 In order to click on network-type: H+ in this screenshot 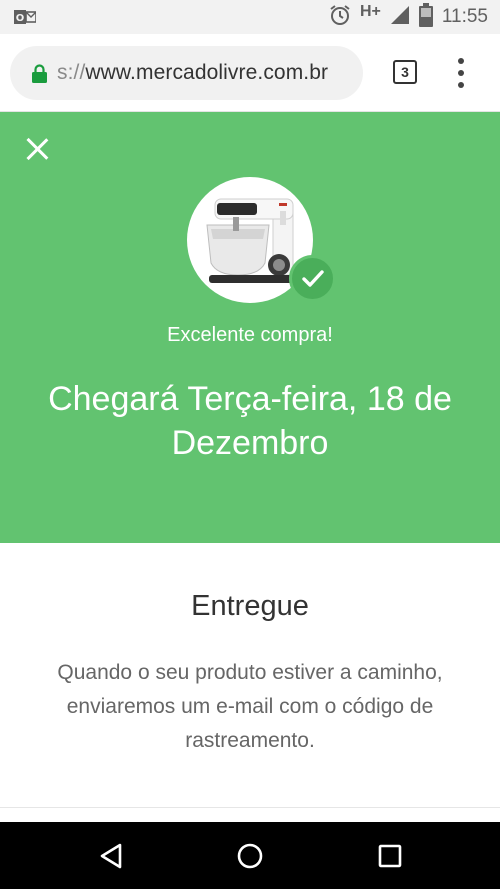, I will do `click(370, 11)`.